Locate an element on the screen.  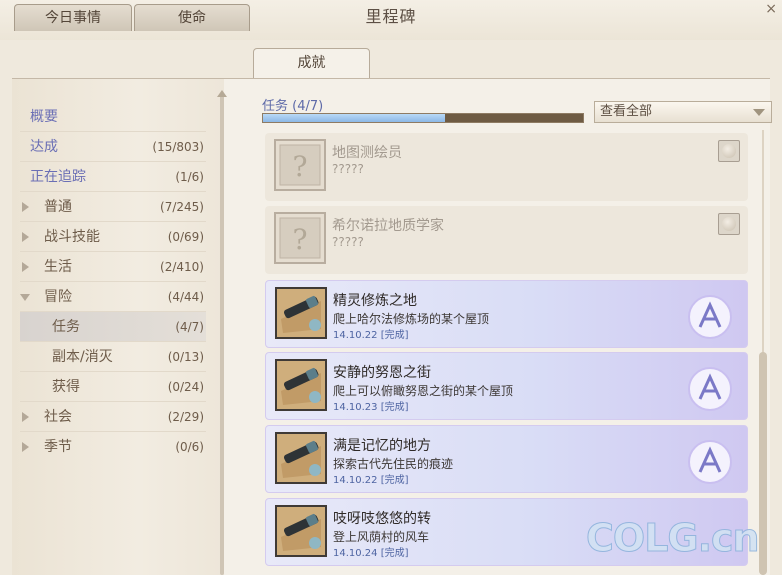
achievement-row: 满是记忆的地方 探索古代先住民的痕迹 14.10.22 [完成] is located at coordinates (506, 459).